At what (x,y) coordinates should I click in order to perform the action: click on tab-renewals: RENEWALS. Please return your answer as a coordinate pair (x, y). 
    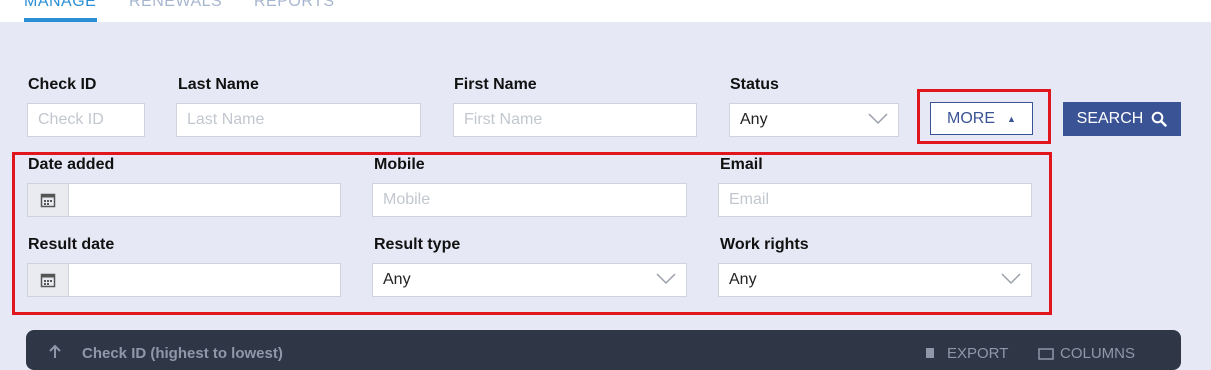
    Looking at the image, I should click on (175, 5).